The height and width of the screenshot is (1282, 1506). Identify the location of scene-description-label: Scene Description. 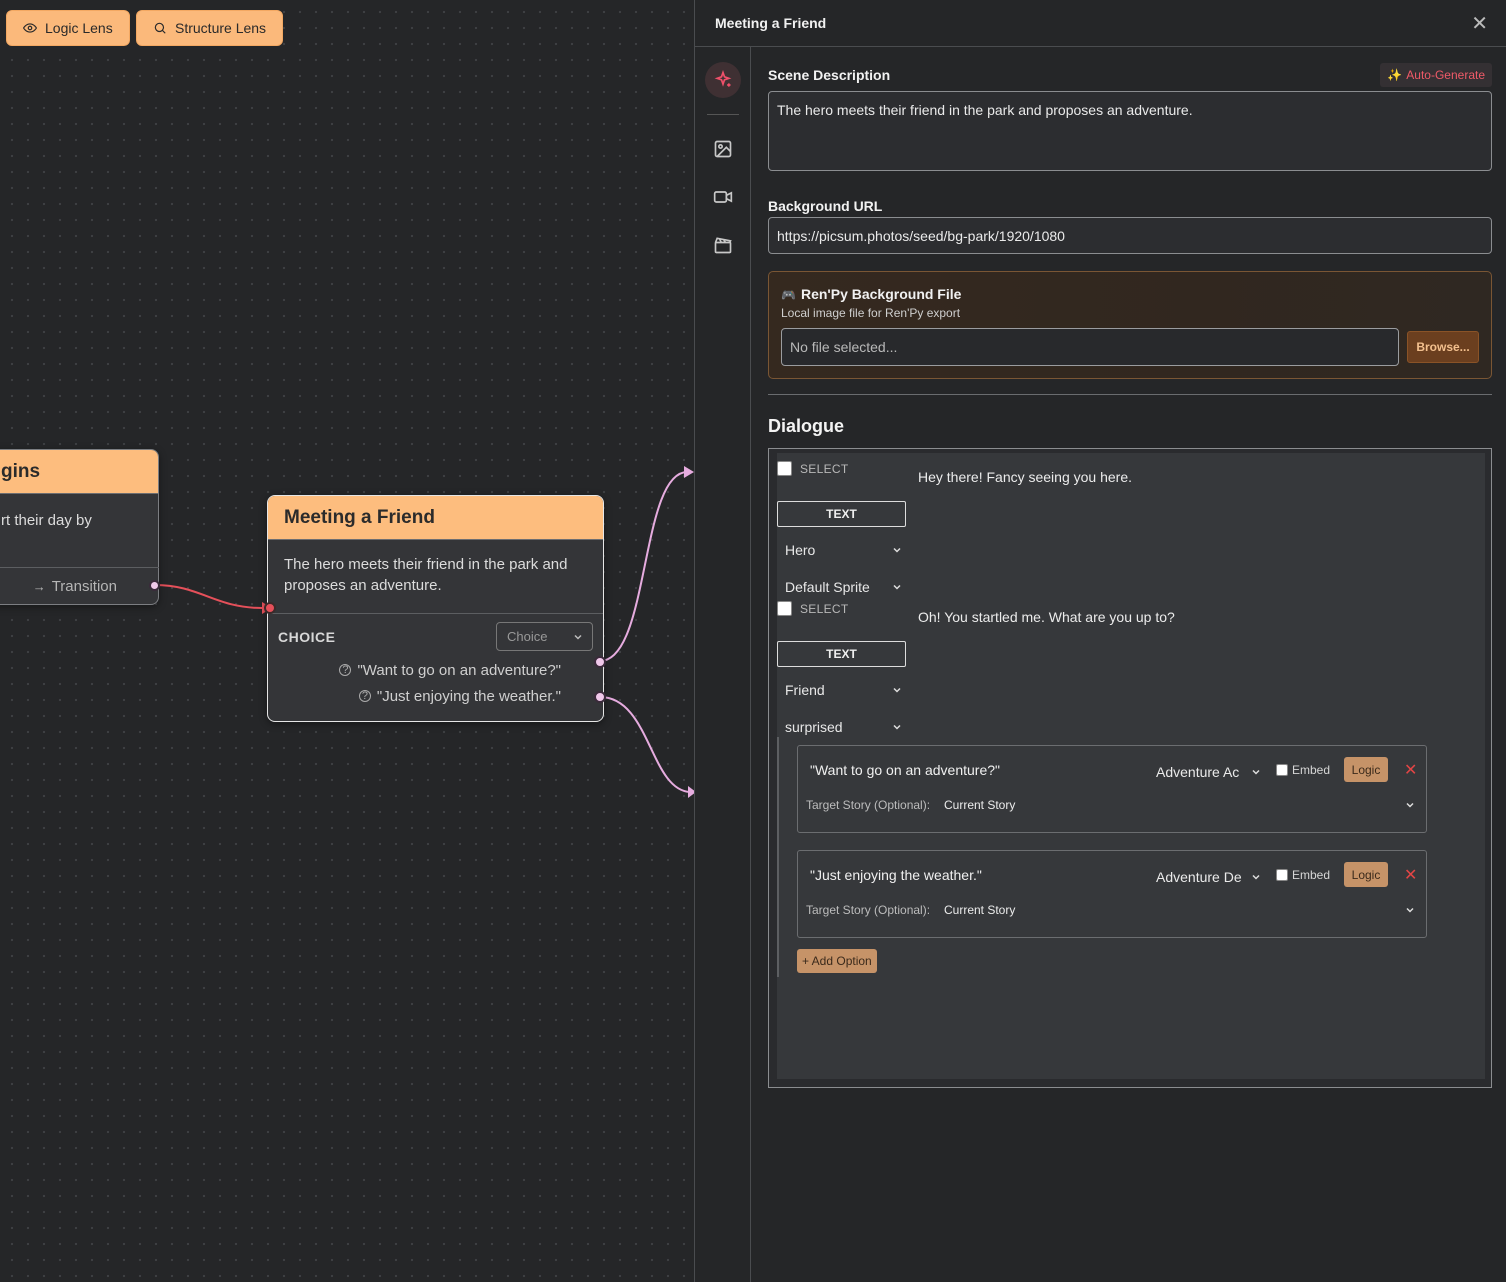
(829, 75).